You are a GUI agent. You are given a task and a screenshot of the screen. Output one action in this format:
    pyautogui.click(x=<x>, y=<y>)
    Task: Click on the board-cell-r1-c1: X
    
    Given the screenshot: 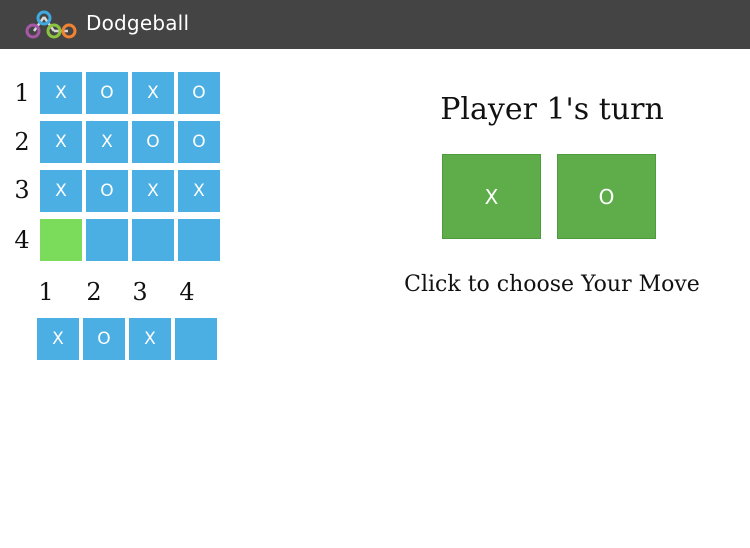 What is the action you would take?
    pyautogui.click(x=61, y=93)
    